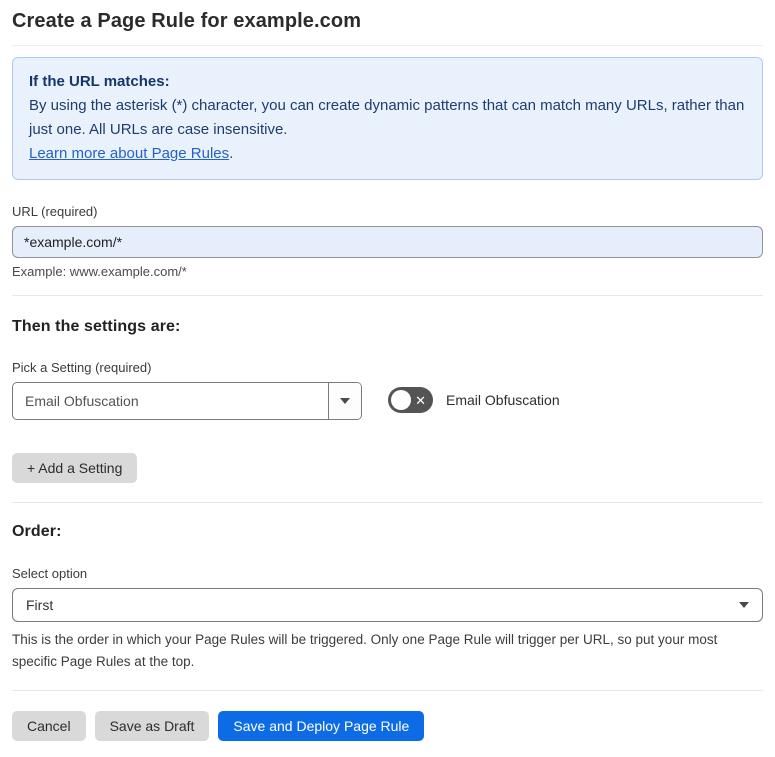 This screenshot has width=775, height=757. What do you see at coordinates (99, 271) in the screenshot?
I see `url-example-hint: Example: www.example.com/*` at bounding box center [99, 271].